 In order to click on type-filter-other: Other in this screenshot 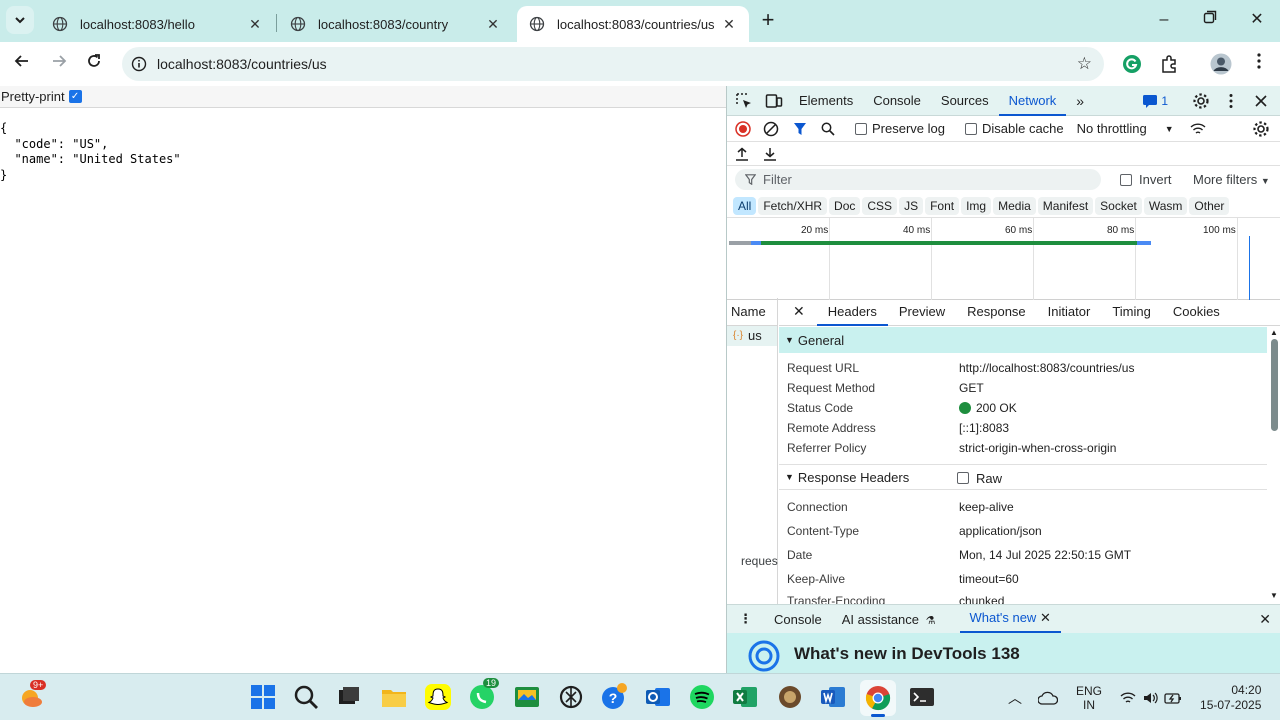, I will do `click(1209, 205)`.